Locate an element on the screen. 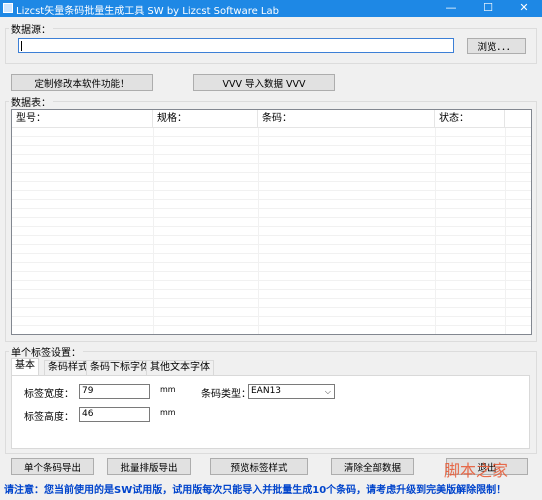  settings-group-label: 单个标签设置： is located at coordinates (46, 351).